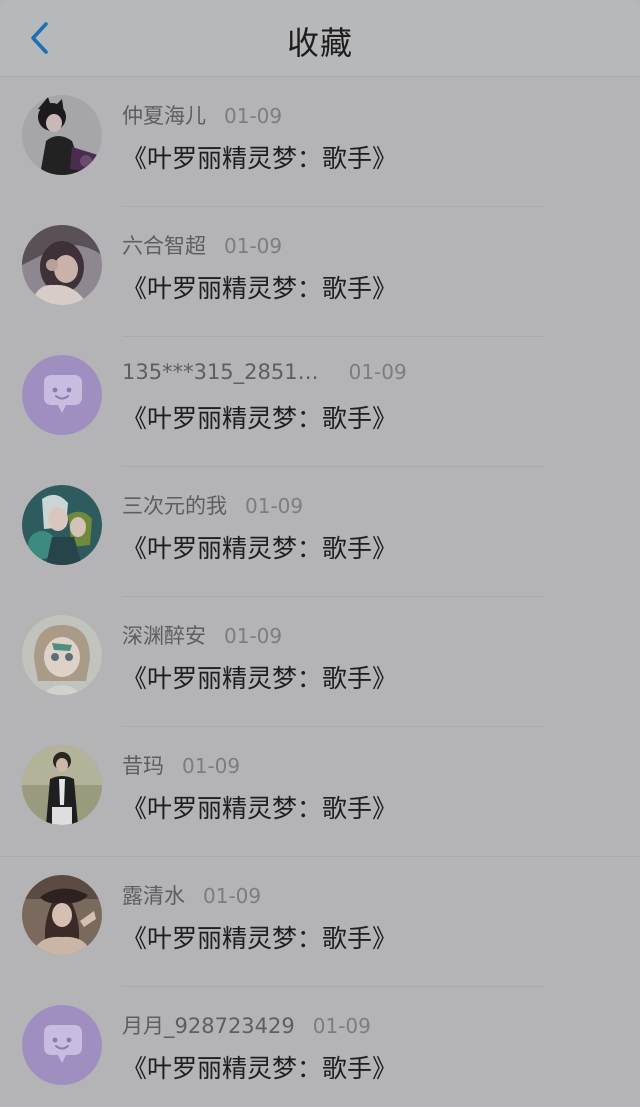 Image resolution: width=640 pixels, height=1107 pixels. I want to click on item-meta: 仲夏海儿 01-09, so click(202, 115).